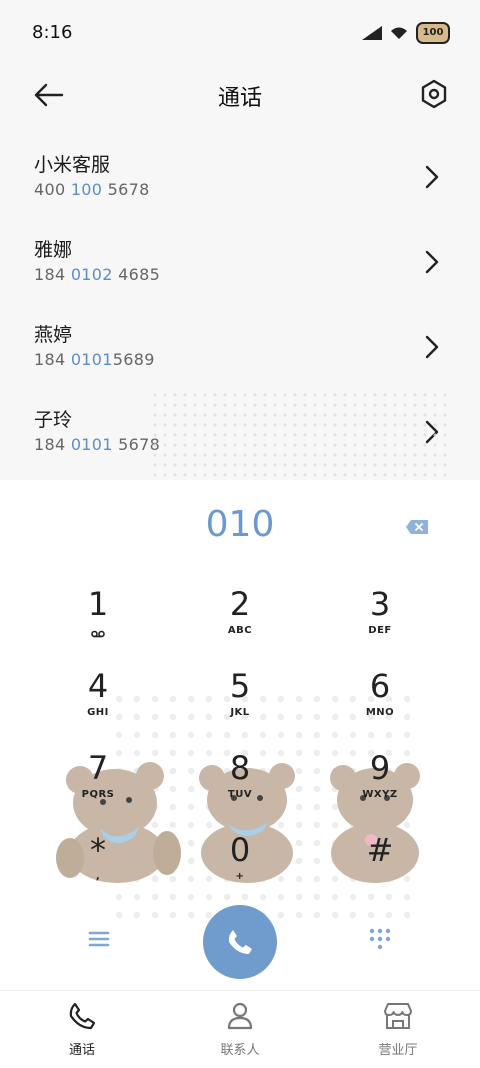 This screenshot has height=1068, width=480. What do you see at coordinates (240, 712) in the screenshot?
I see `key-letters: JKL` at bounding box center [240, 712].